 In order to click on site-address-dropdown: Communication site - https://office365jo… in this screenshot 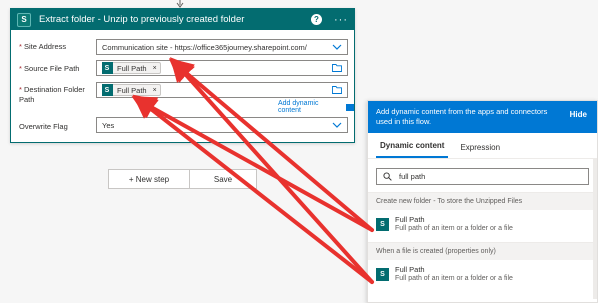, I will do `click(222, 47)`.